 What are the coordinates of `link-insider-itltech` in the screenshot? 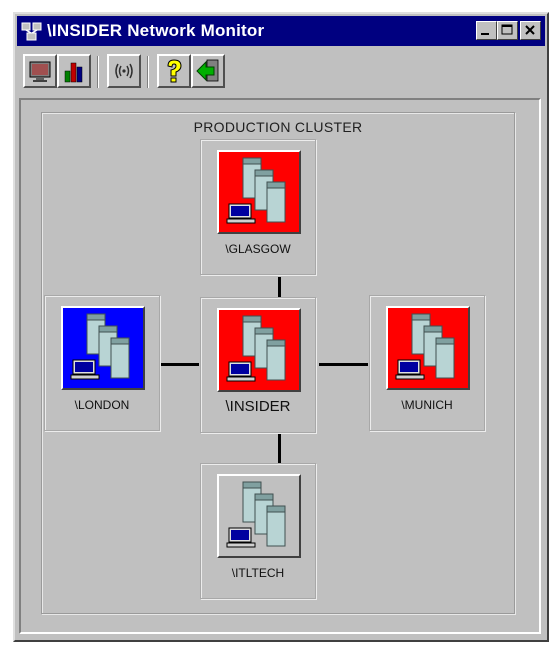 It's located at (279, 448).